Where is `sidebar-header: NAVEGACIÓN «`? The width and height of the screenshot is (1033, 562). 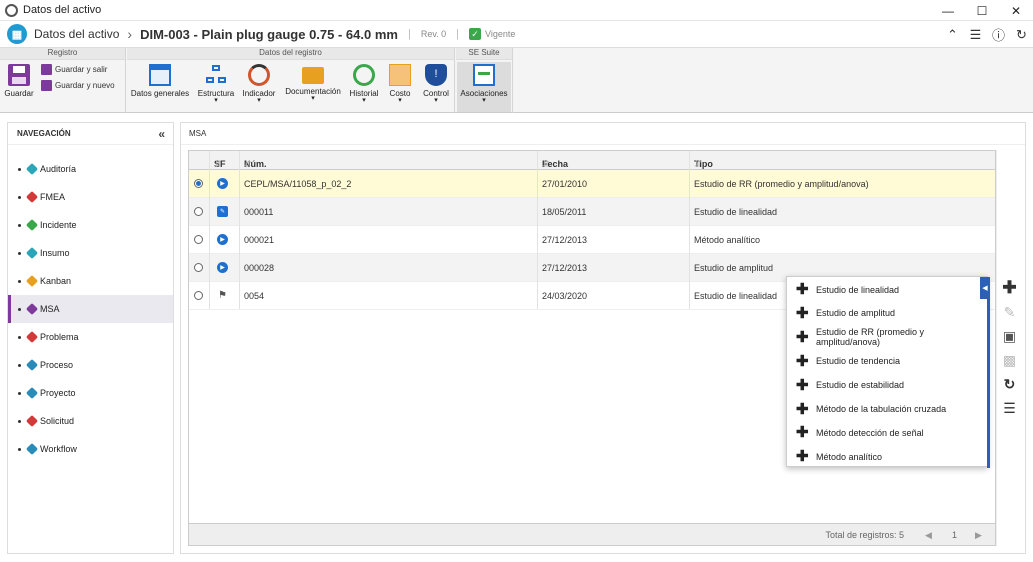 sidebar-header: NAVEGACIÓN « is located at coordinates (90, 134).